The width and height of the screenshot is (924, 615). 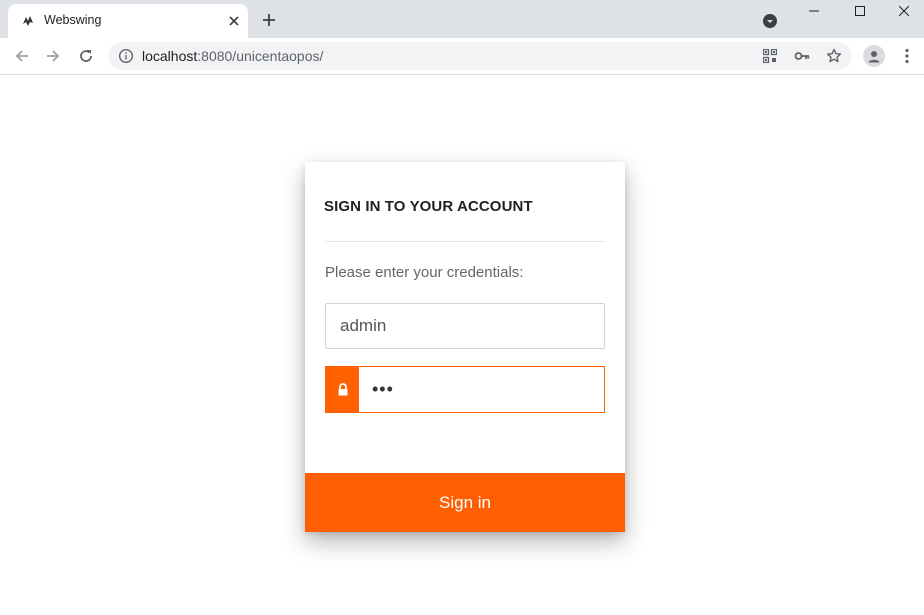 What do you see at coordinates (126, 56) in the screenshot?
I see `site-info-icon` at bounding box center [126, 56].